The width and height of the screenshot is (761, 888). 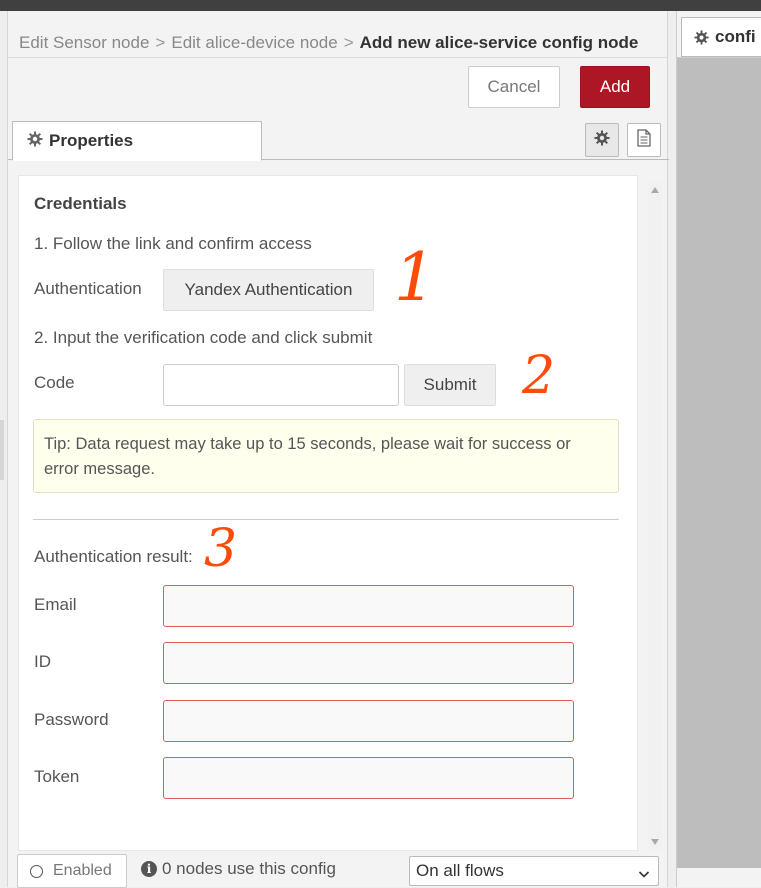 I want to click on tab-properties: Properties, so click(x=137, y=141).